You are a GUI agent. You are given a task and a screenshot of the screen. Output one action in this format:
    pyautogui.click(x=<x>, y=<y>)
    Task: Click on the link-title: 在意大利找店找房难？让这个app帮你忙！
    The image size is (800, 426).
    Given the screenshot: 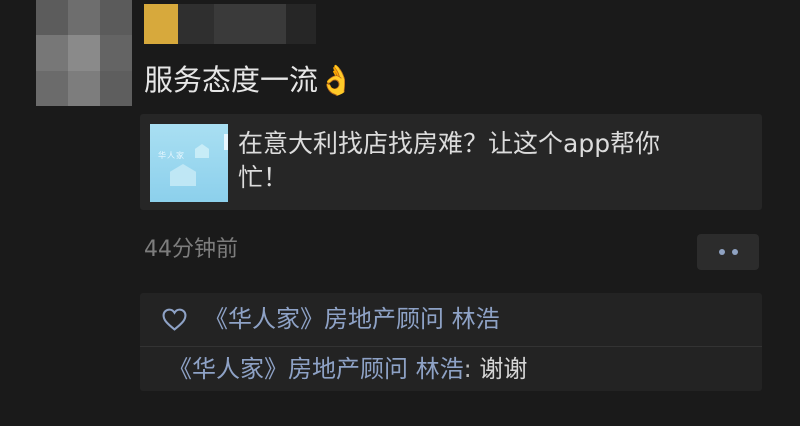 What is the action you would take?
    pyautogui.click(x=449, y=160)
    